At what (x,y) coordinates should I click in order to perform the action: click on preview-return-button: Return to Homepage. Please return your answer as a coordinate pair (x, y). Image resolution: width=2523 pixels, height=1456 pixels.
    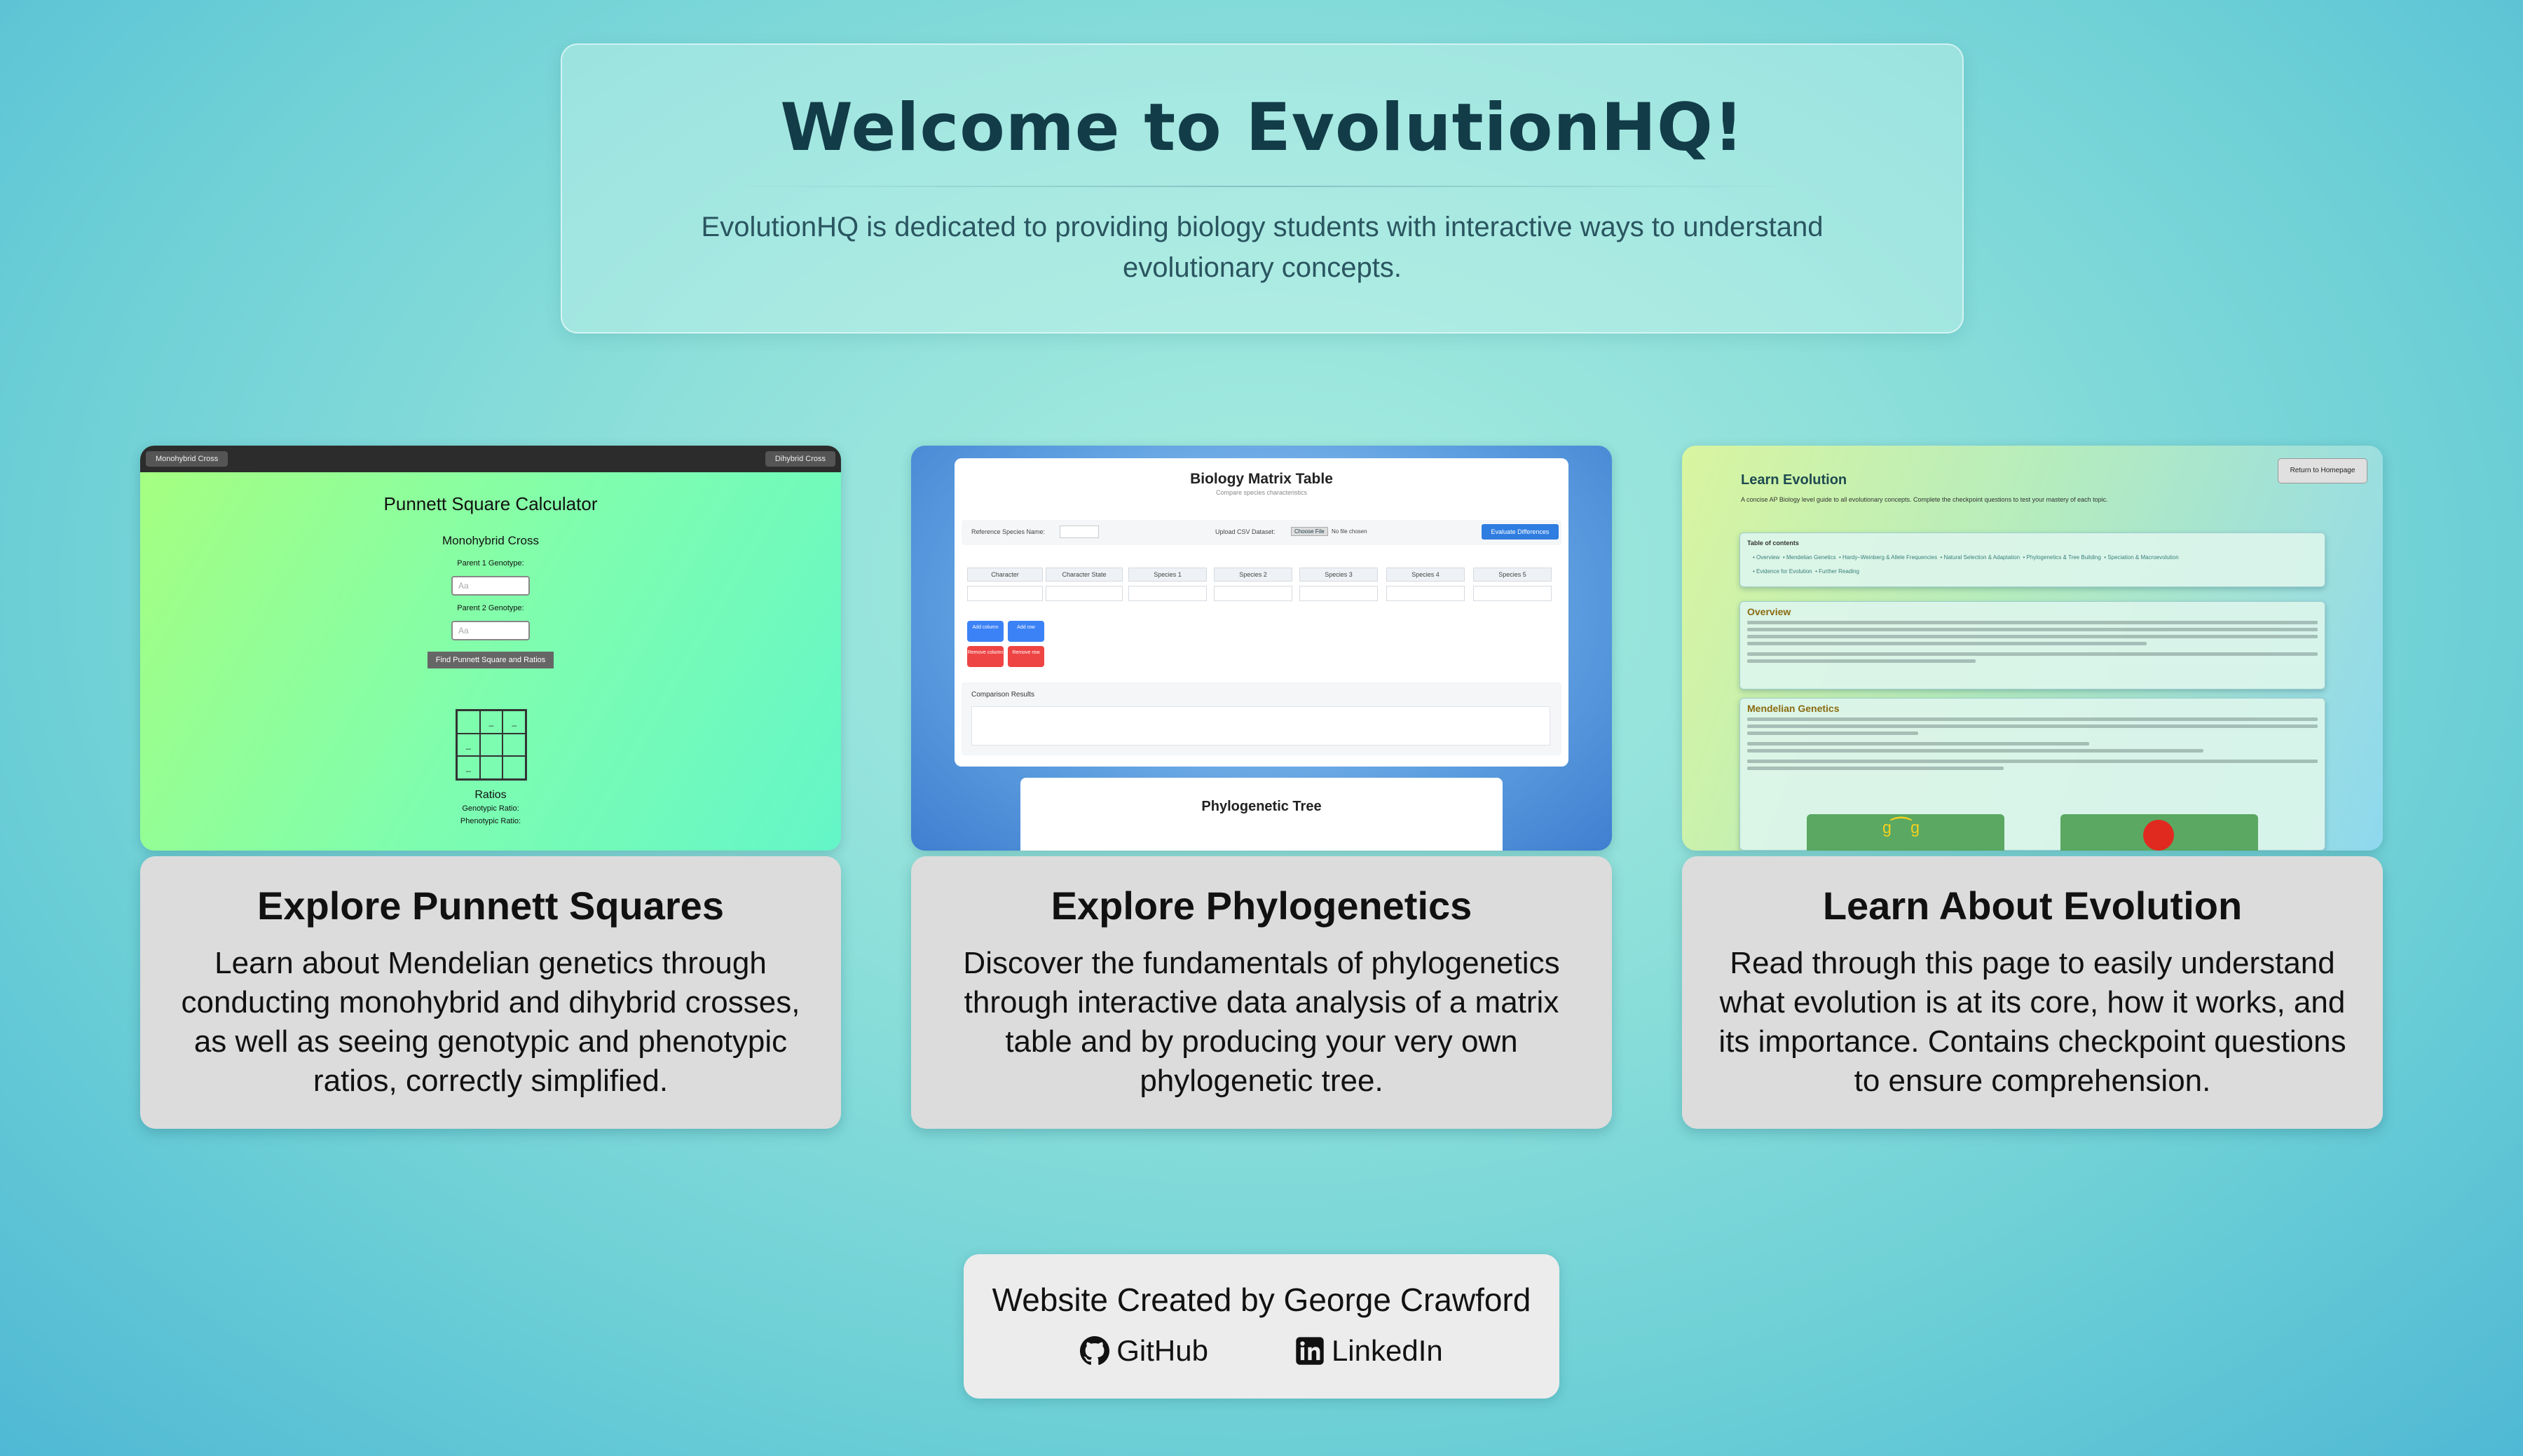
    Looking at the image, I should click on (2322, 470).